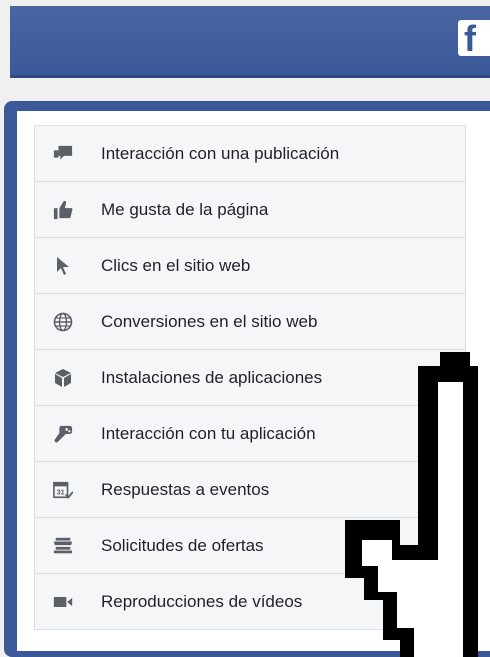 Image resolution: width=490 pixels, height=657 pixels. I want to click on objective-label: Interacción con tu aplicación, so click(208, 433).